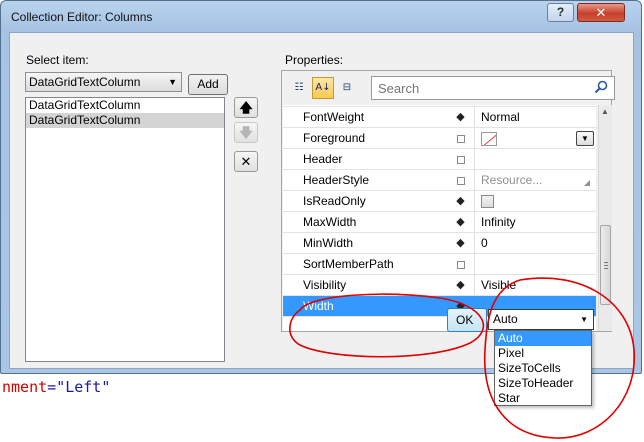 This screenshot has width=644, height=442. Describe the element at coordinates (585, 138) in the screenshot. I see `brush-dropdown-button: ▼` at that location.